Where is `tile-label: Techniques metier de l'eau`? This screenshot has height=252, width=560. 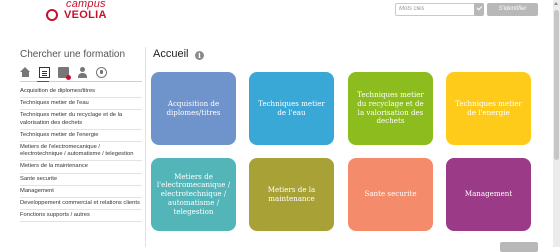 tile-label: Techniques metier de l'eau is located at coordinates (291, 107).